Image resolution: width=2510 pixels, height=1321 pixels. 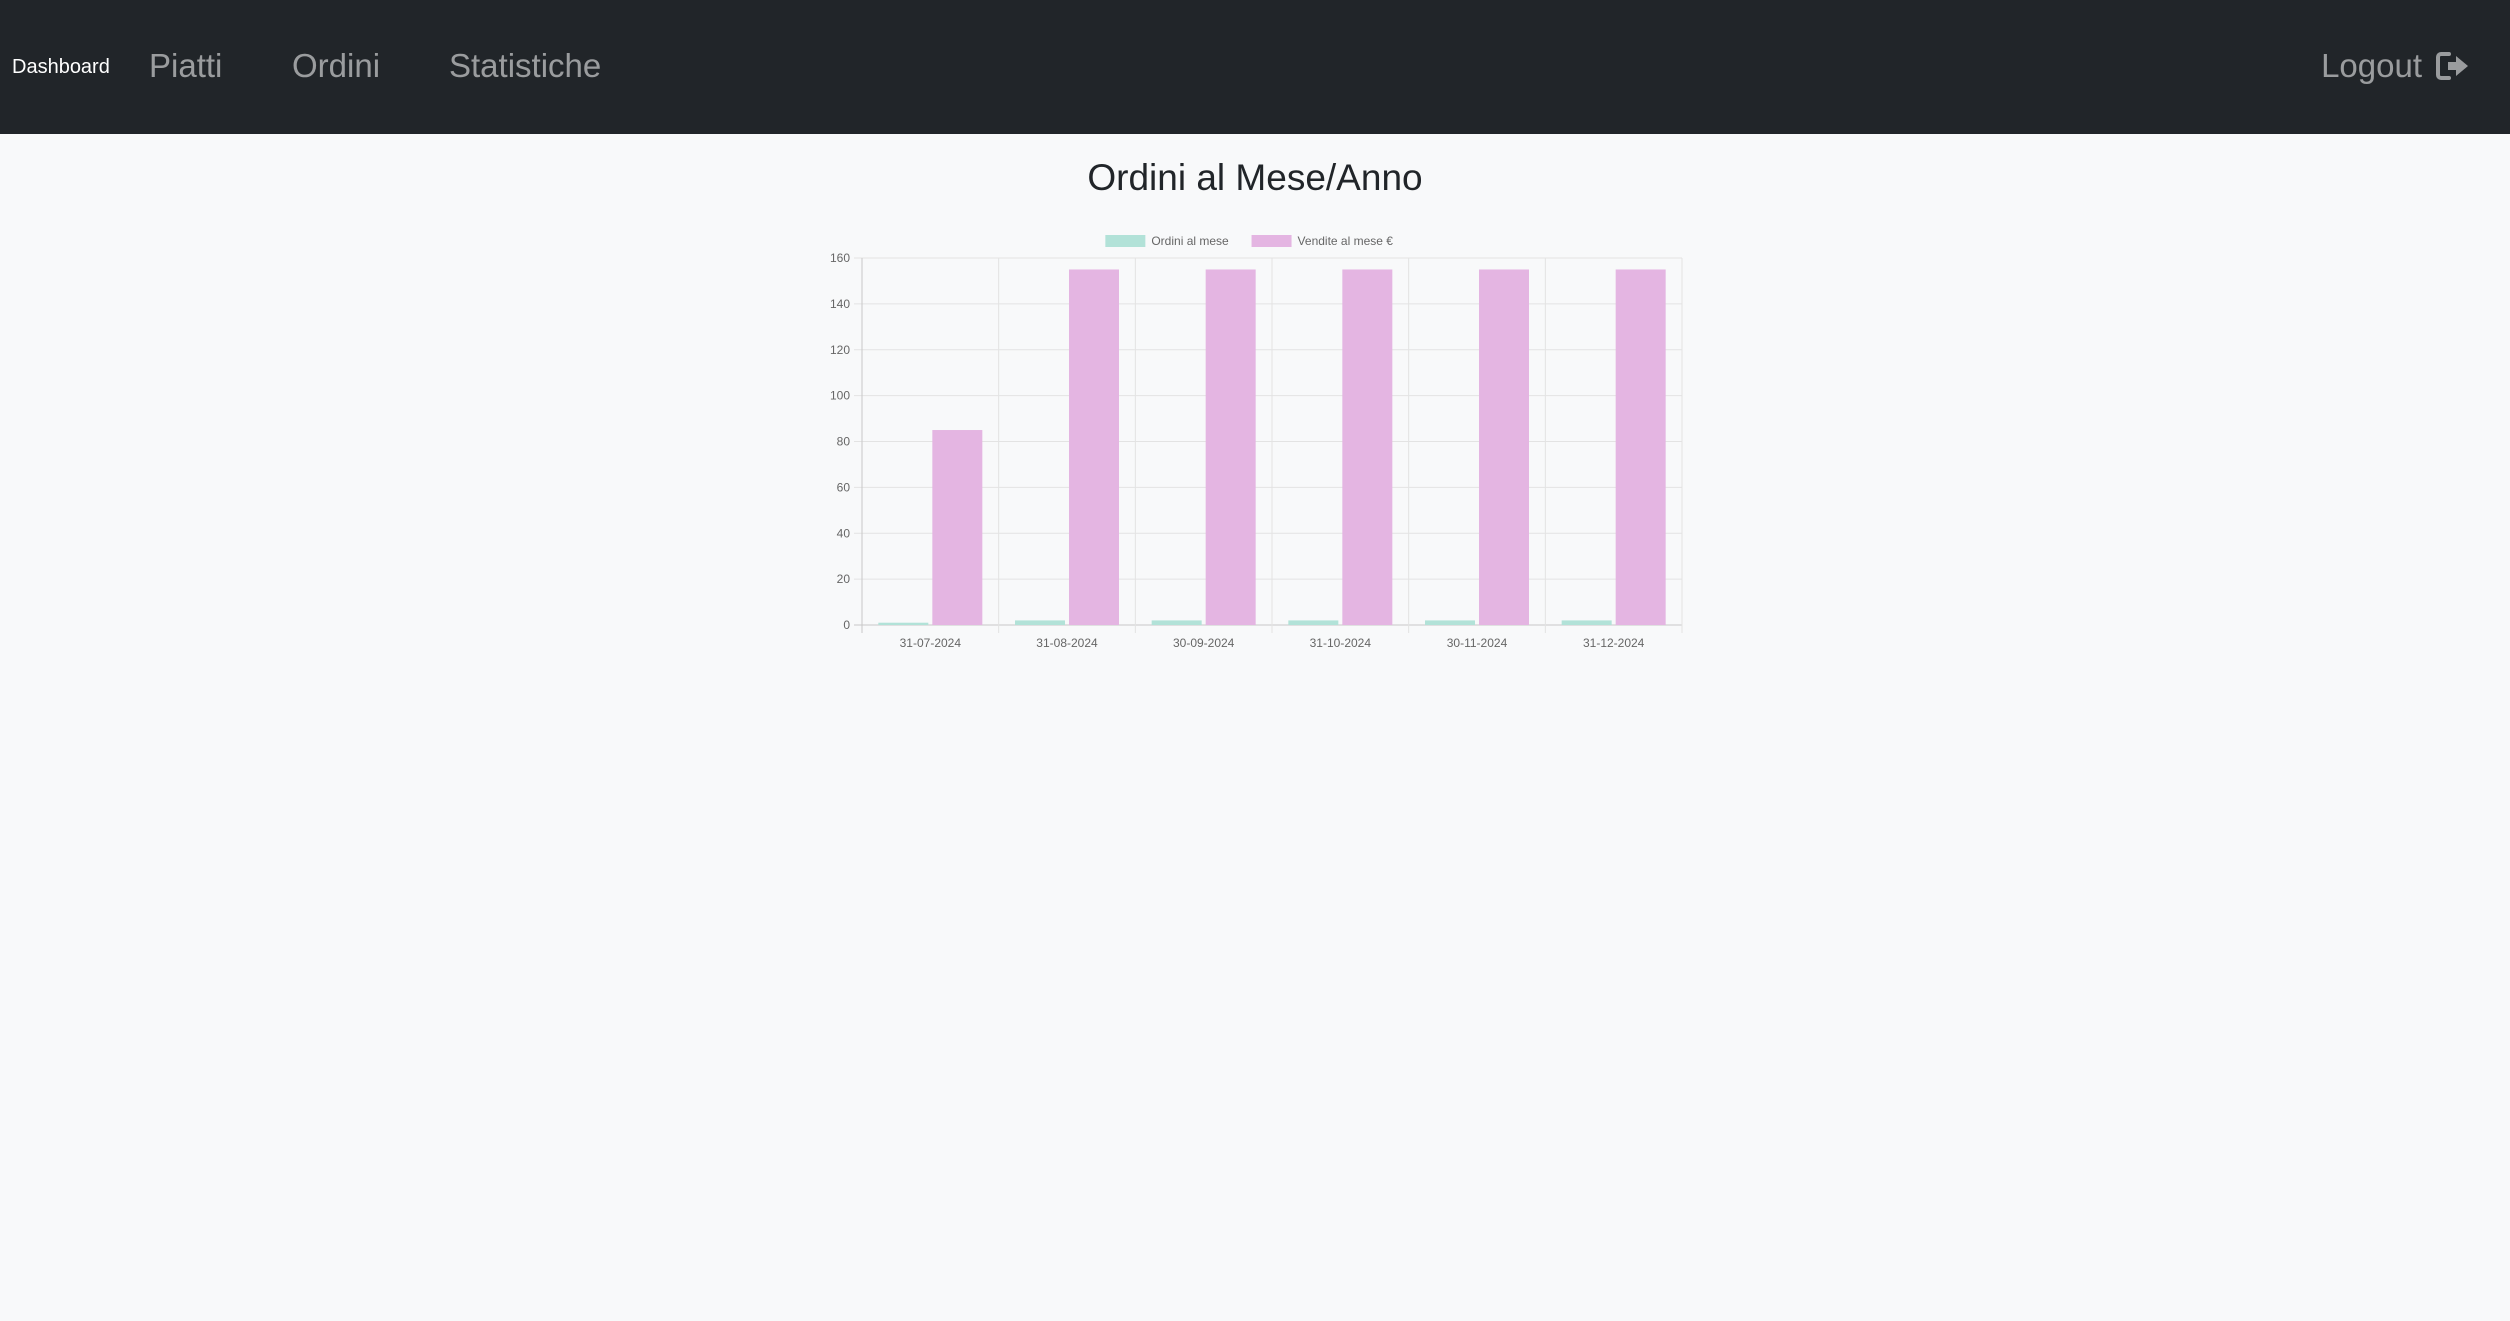 I want to click on y-tick-label: 140, so click(x=840, y=304).